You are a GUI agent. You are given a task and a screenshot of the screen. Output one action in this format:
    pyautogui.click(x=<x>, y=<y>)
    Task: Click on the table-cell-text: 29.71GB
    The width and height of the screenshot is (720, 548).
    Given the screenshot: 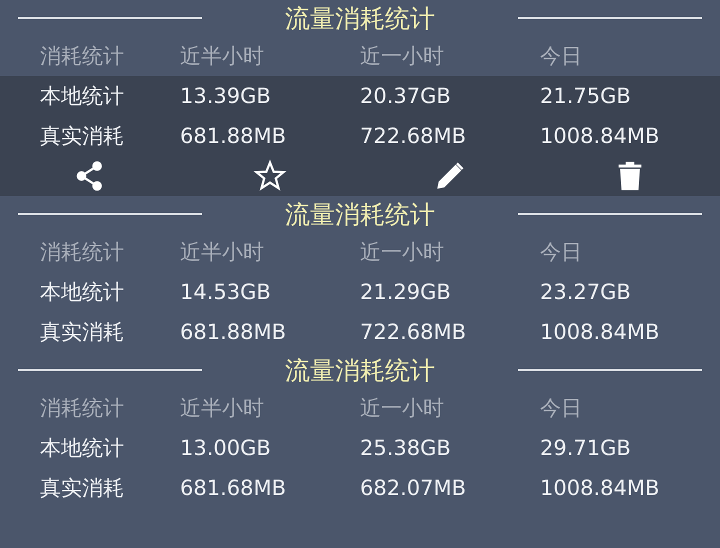 What is the action you would take?
    pyautogui.click(x=586, y=448)
    